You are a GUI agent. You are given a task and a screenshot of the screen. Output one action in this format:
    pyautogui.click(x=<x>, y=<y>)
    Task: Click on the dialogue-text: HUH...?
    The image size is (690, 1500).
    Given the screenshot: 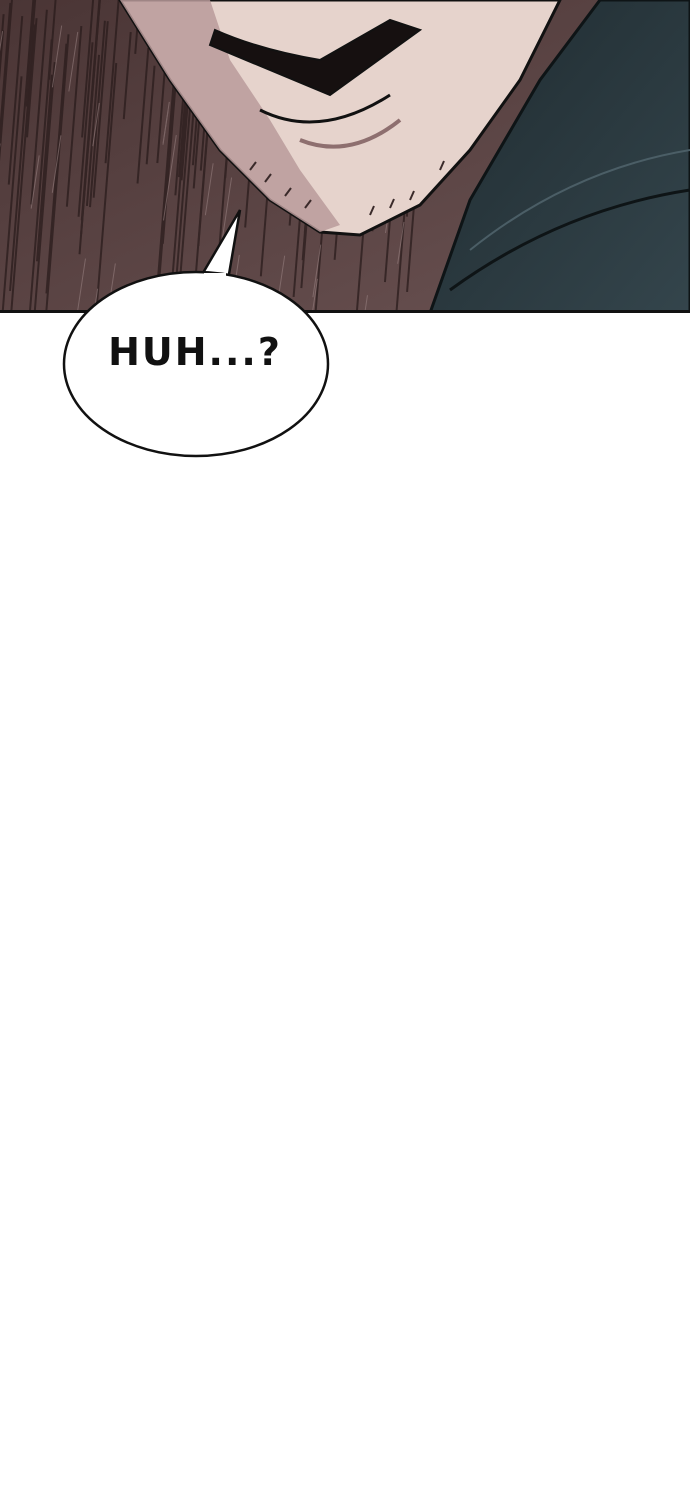 What is the action you would take?
    pyautogui.click(x=195, y=352)
    